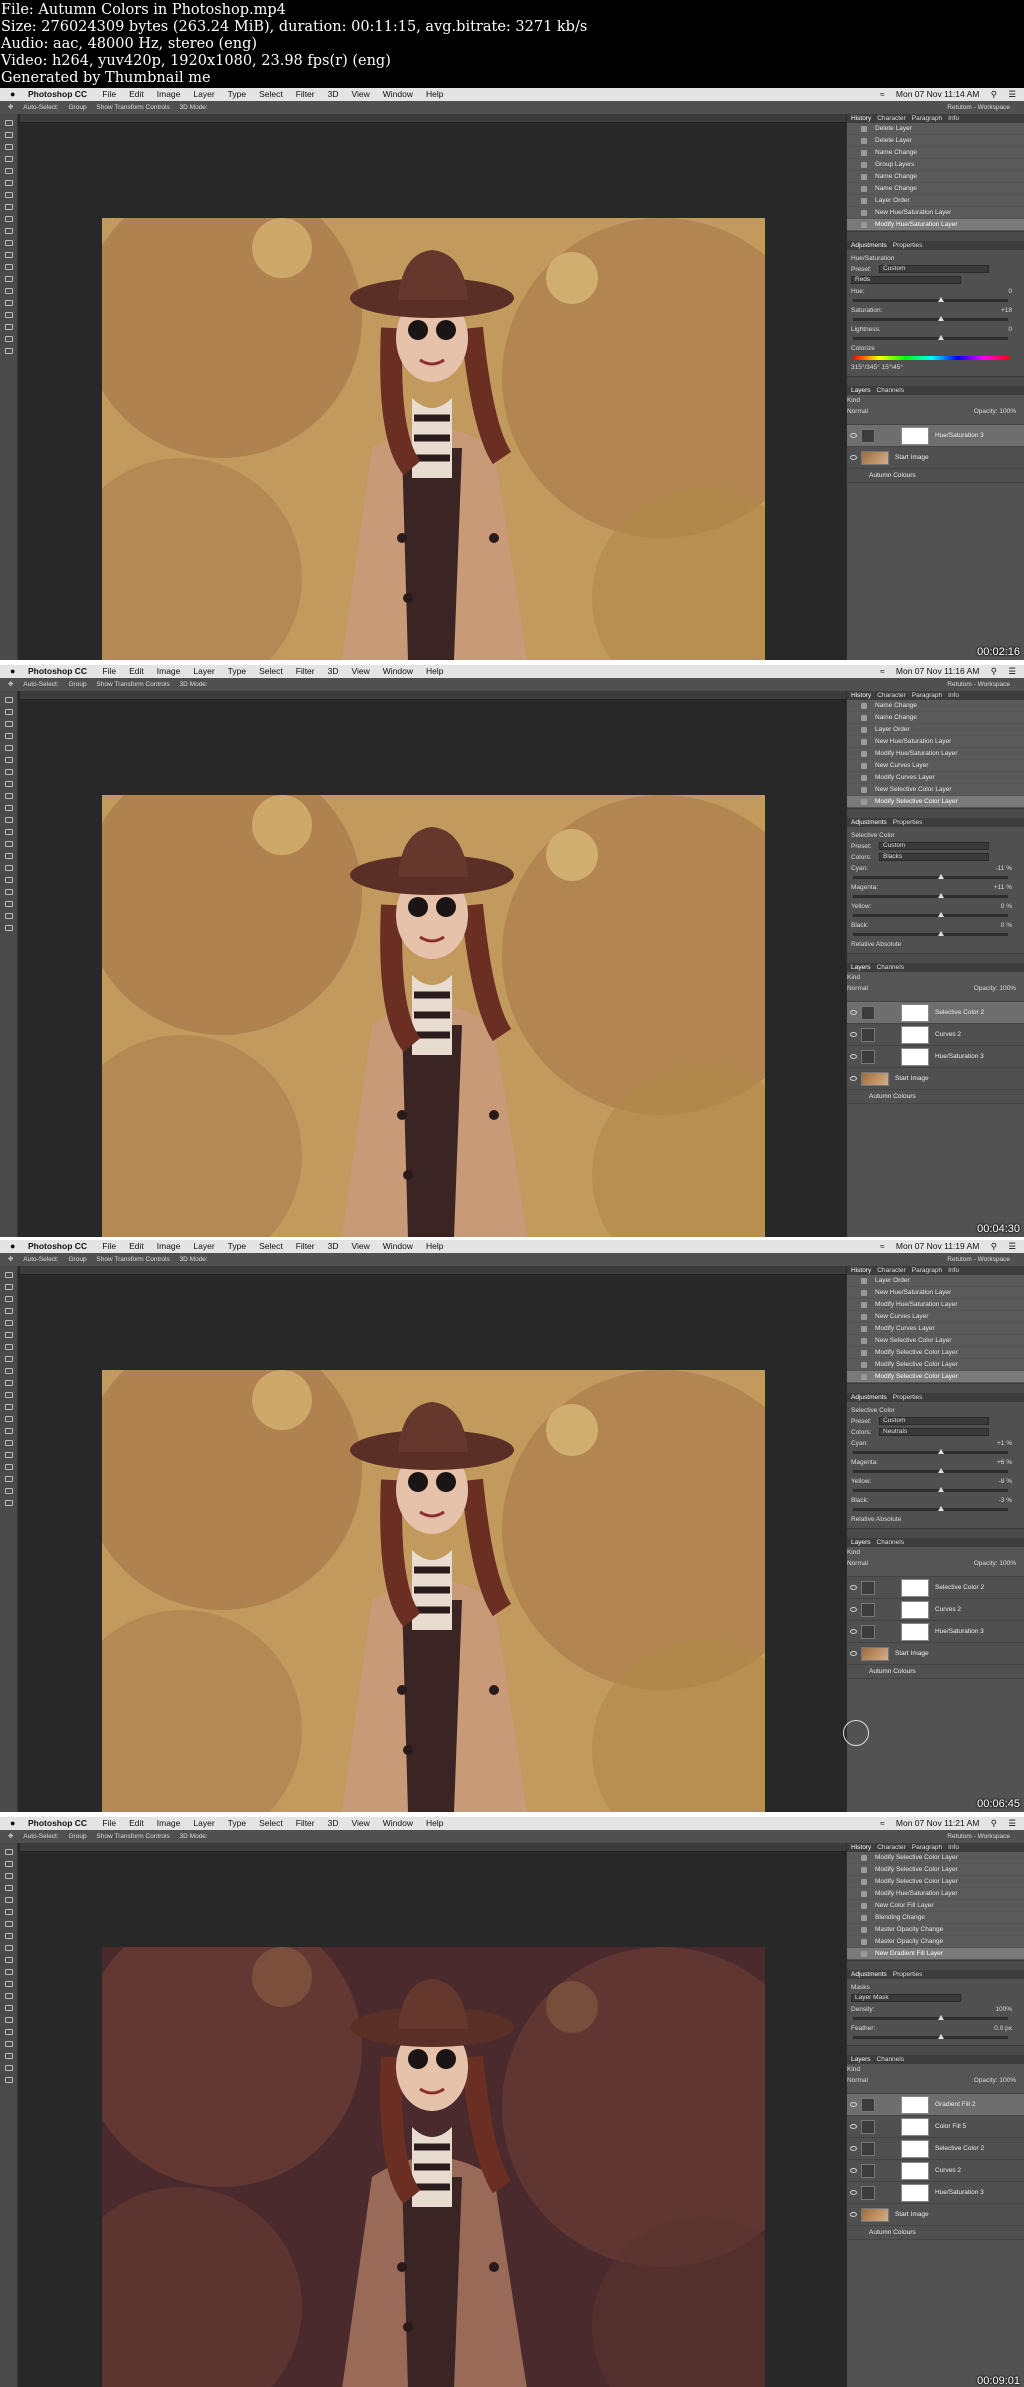  Describe the element at coordinates (892, 476) in the screenshot. I see `layer-name: Autumn Colours` at that location.